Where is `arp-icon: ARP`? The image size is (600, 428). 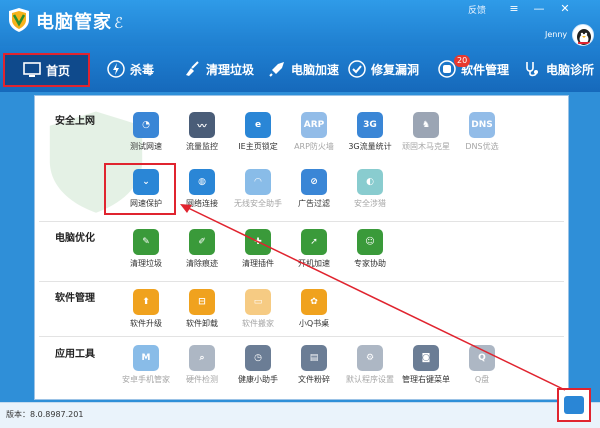 arp-icon: ARP is located at coordinates (314, 125).